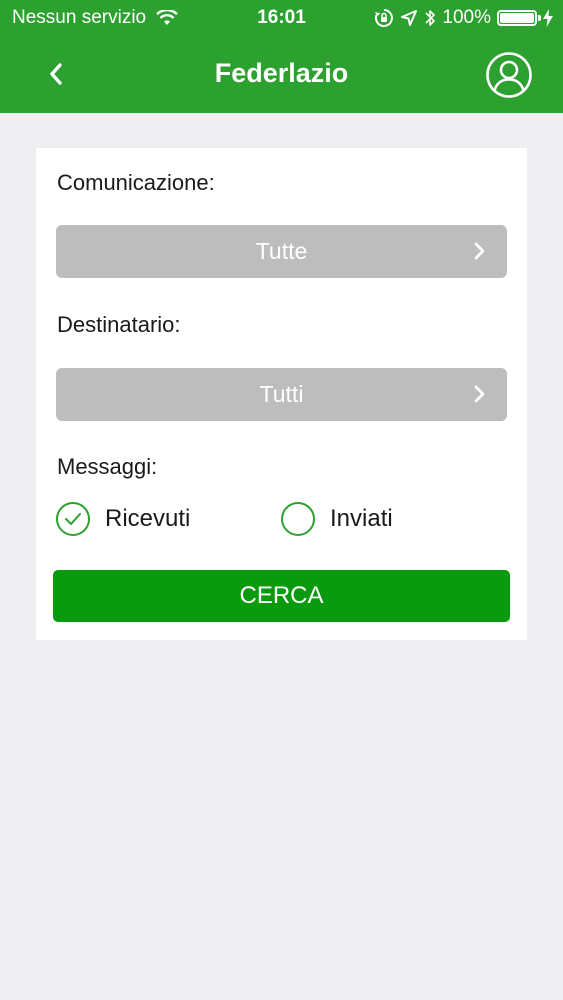 Image resolution: width=563 pixels, height=1000 pixels. I want to click on radio-ricevuti-label: Ricevuti, so click(148, 518).